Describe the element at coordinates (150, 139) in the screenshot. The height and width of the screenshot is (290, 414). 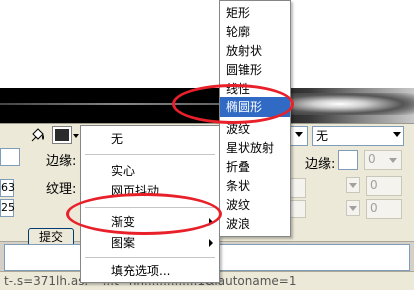
I see `fill-menu-item-none: 无` at that location.